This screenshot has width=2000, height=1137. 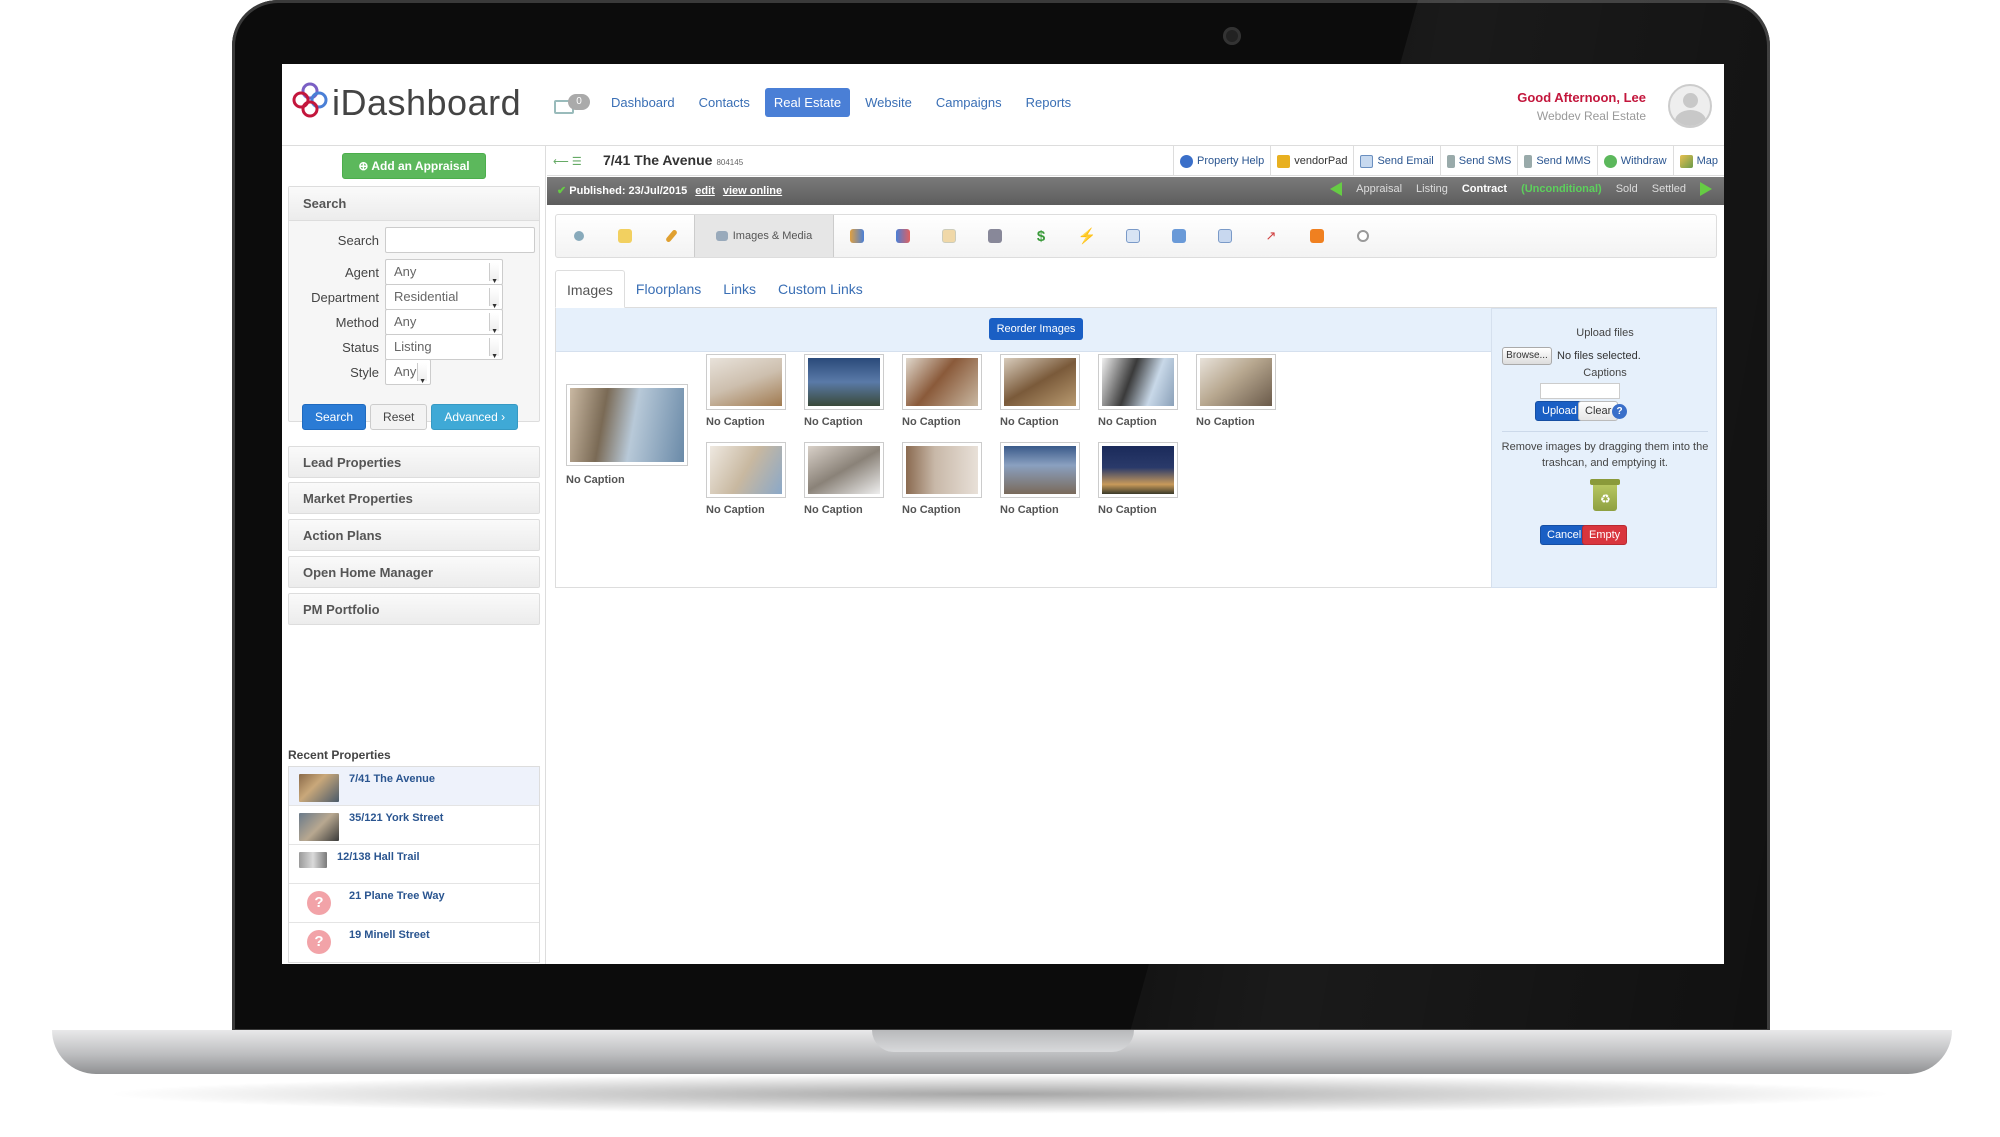 What do you see at coordinates (579, 236) in the screenshot?
I see `search-icon` at bounding box center [579, 236].